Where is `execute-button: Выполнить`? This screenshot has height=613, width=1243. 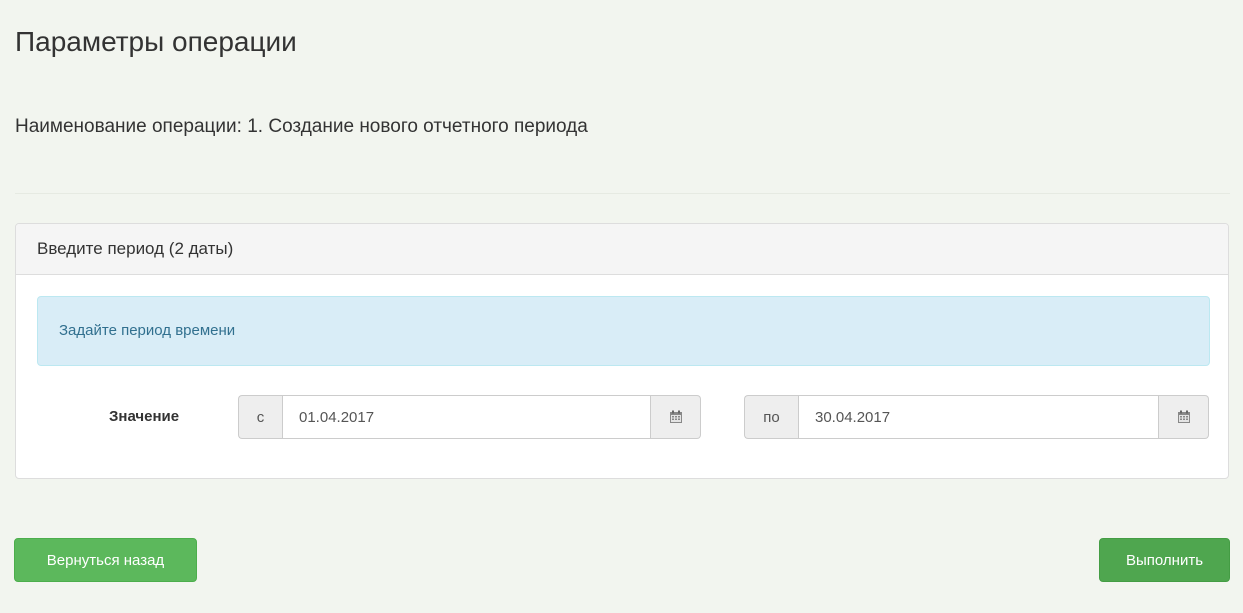 execute-button: Выполнить is located at coordinates (1164, 560).